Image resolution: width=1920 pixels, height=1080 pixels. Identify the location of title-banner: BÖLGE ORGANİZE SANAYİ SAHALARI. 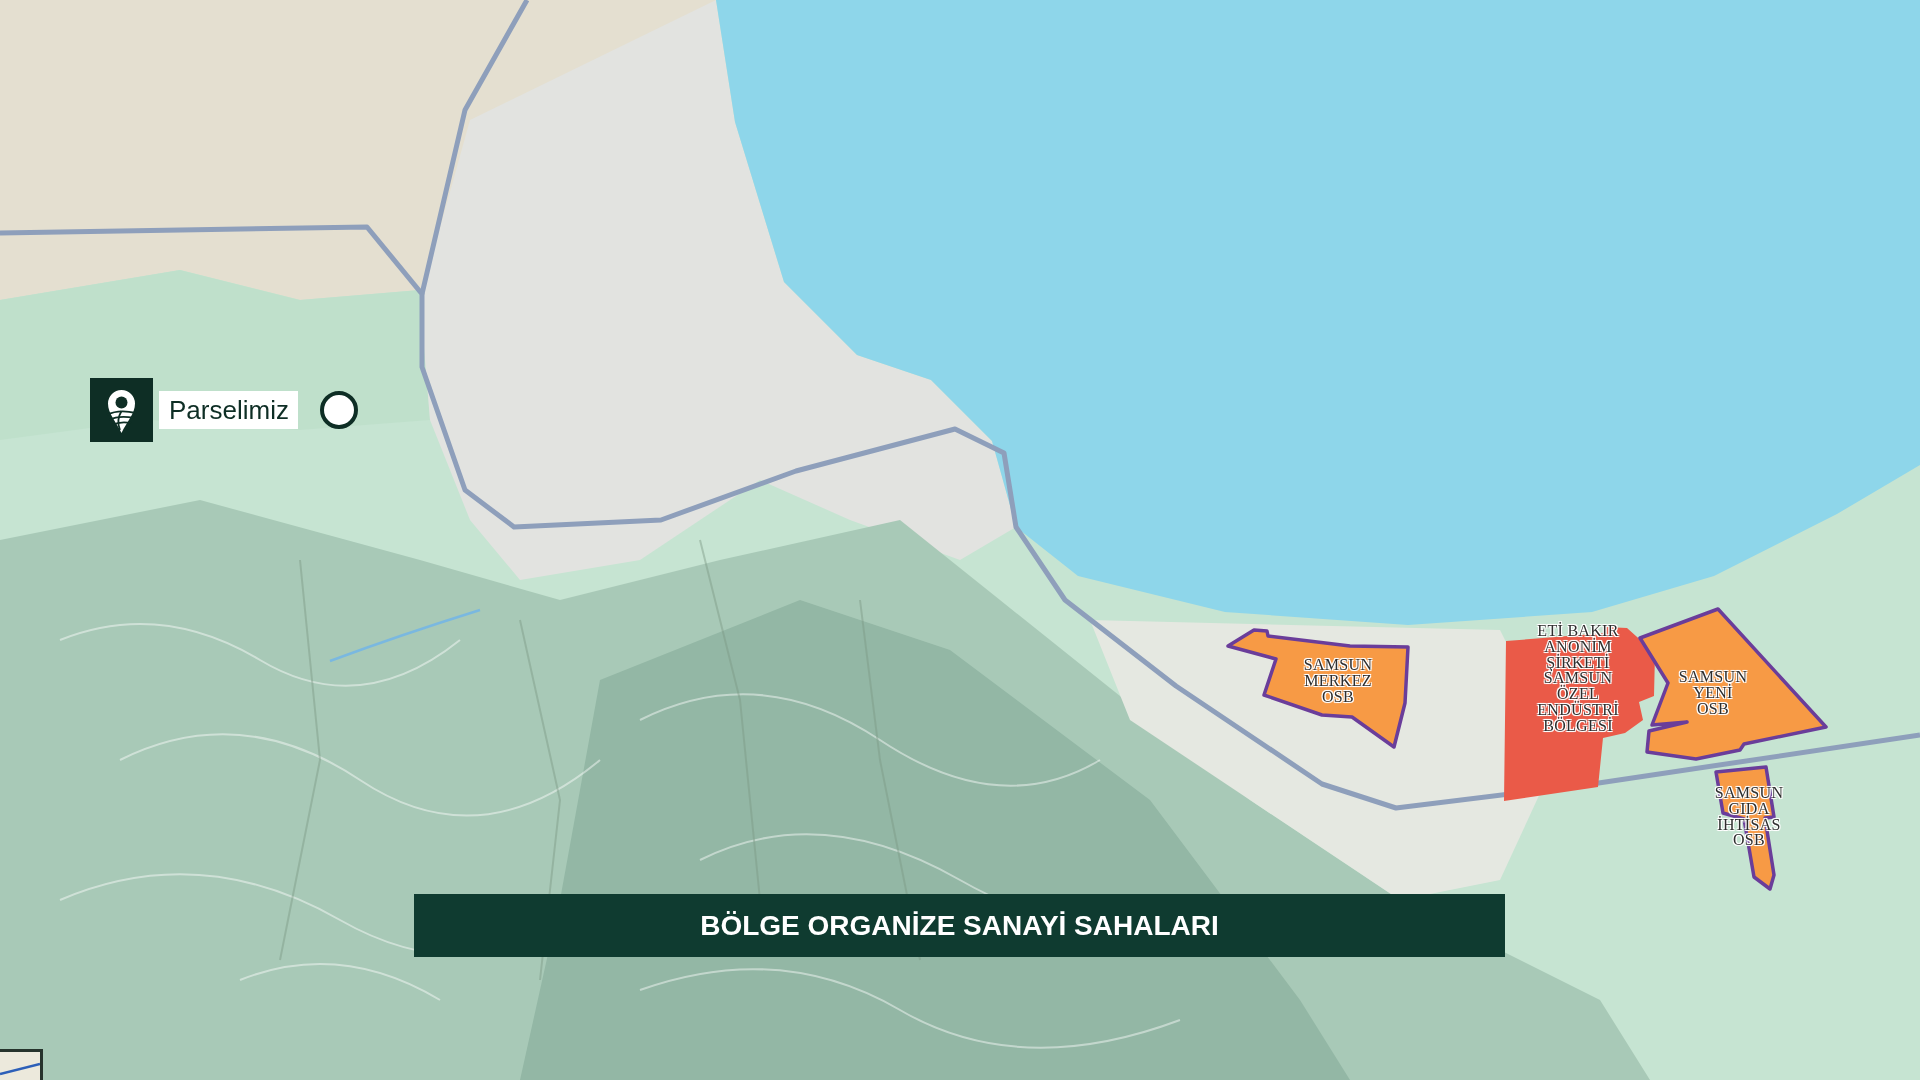
(959, 925).